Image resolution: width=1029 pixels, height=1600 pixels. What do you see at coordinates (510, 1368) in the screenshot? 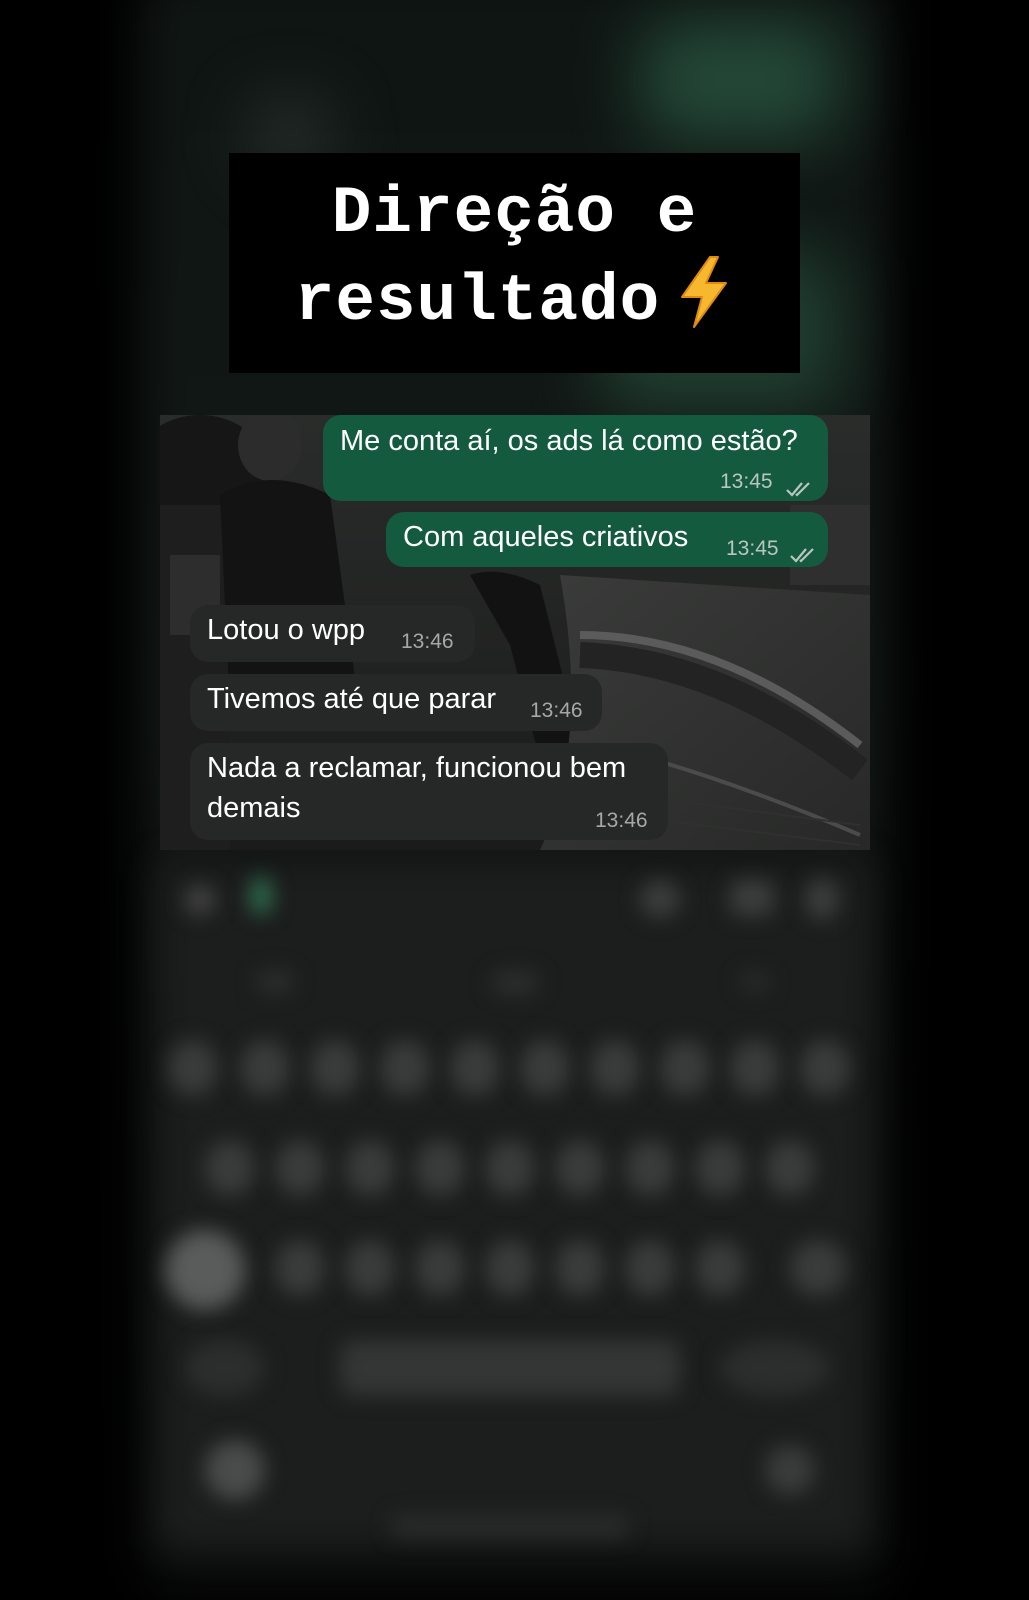
I see `blurred-spacebar` at bounding box center [510, 1368].